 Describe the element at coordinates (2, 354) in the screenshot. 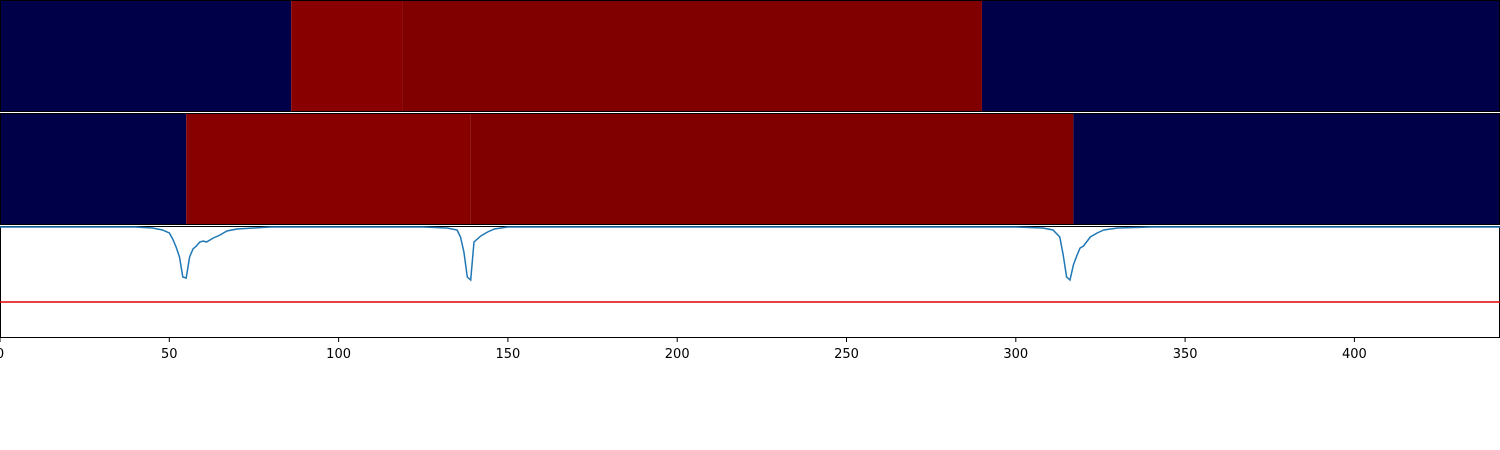

I see `x-tick-label-0: 0` at that location.